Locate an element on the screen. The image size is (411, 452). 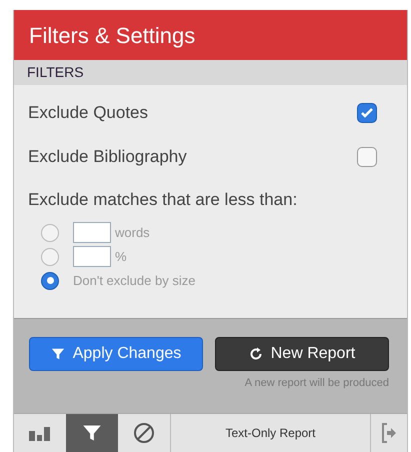
option-label: Exclude Bibliography is located at coordinates (107, 157).